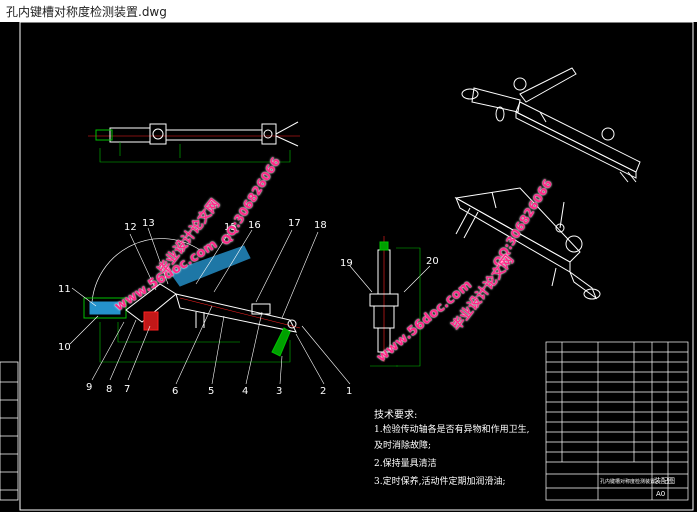  Describe the element at coordinates (109, 389) in the screenshot. I see `part-number-8: 8` at that location.